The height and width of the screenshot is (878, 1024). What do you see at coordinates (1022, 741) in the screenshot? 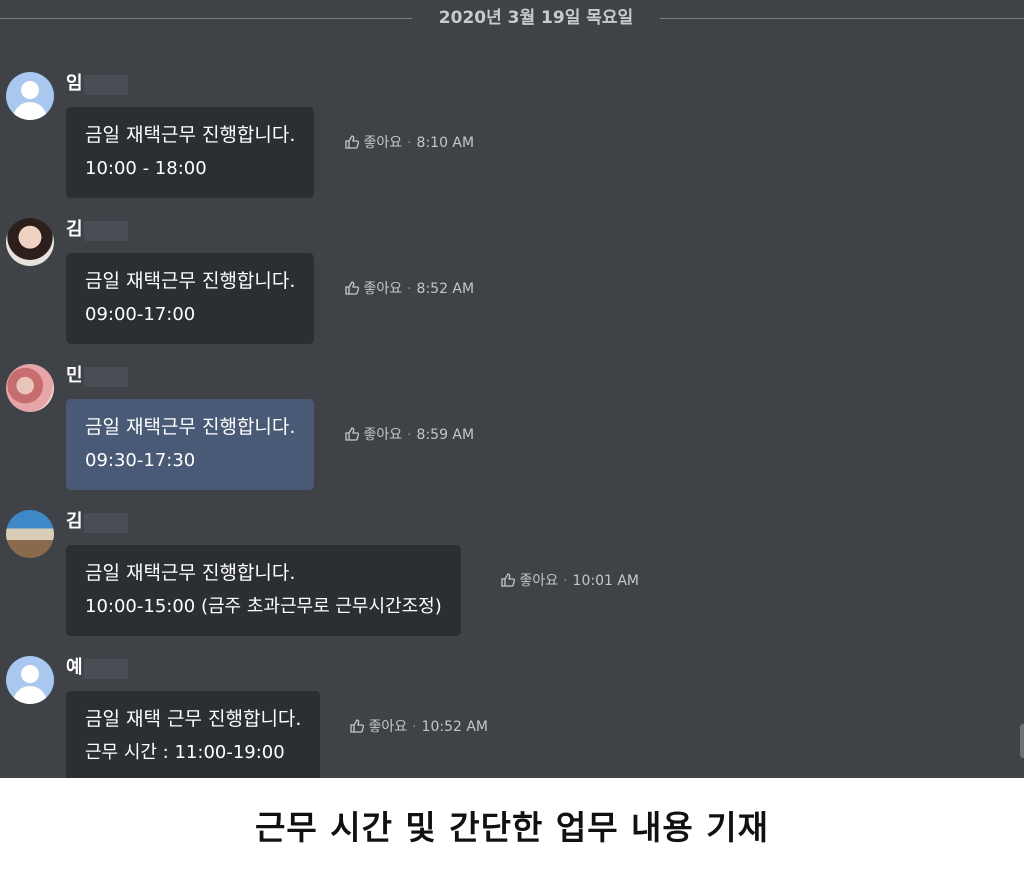
I see `scrollbar-handle` at bounding box center [1022, 741].